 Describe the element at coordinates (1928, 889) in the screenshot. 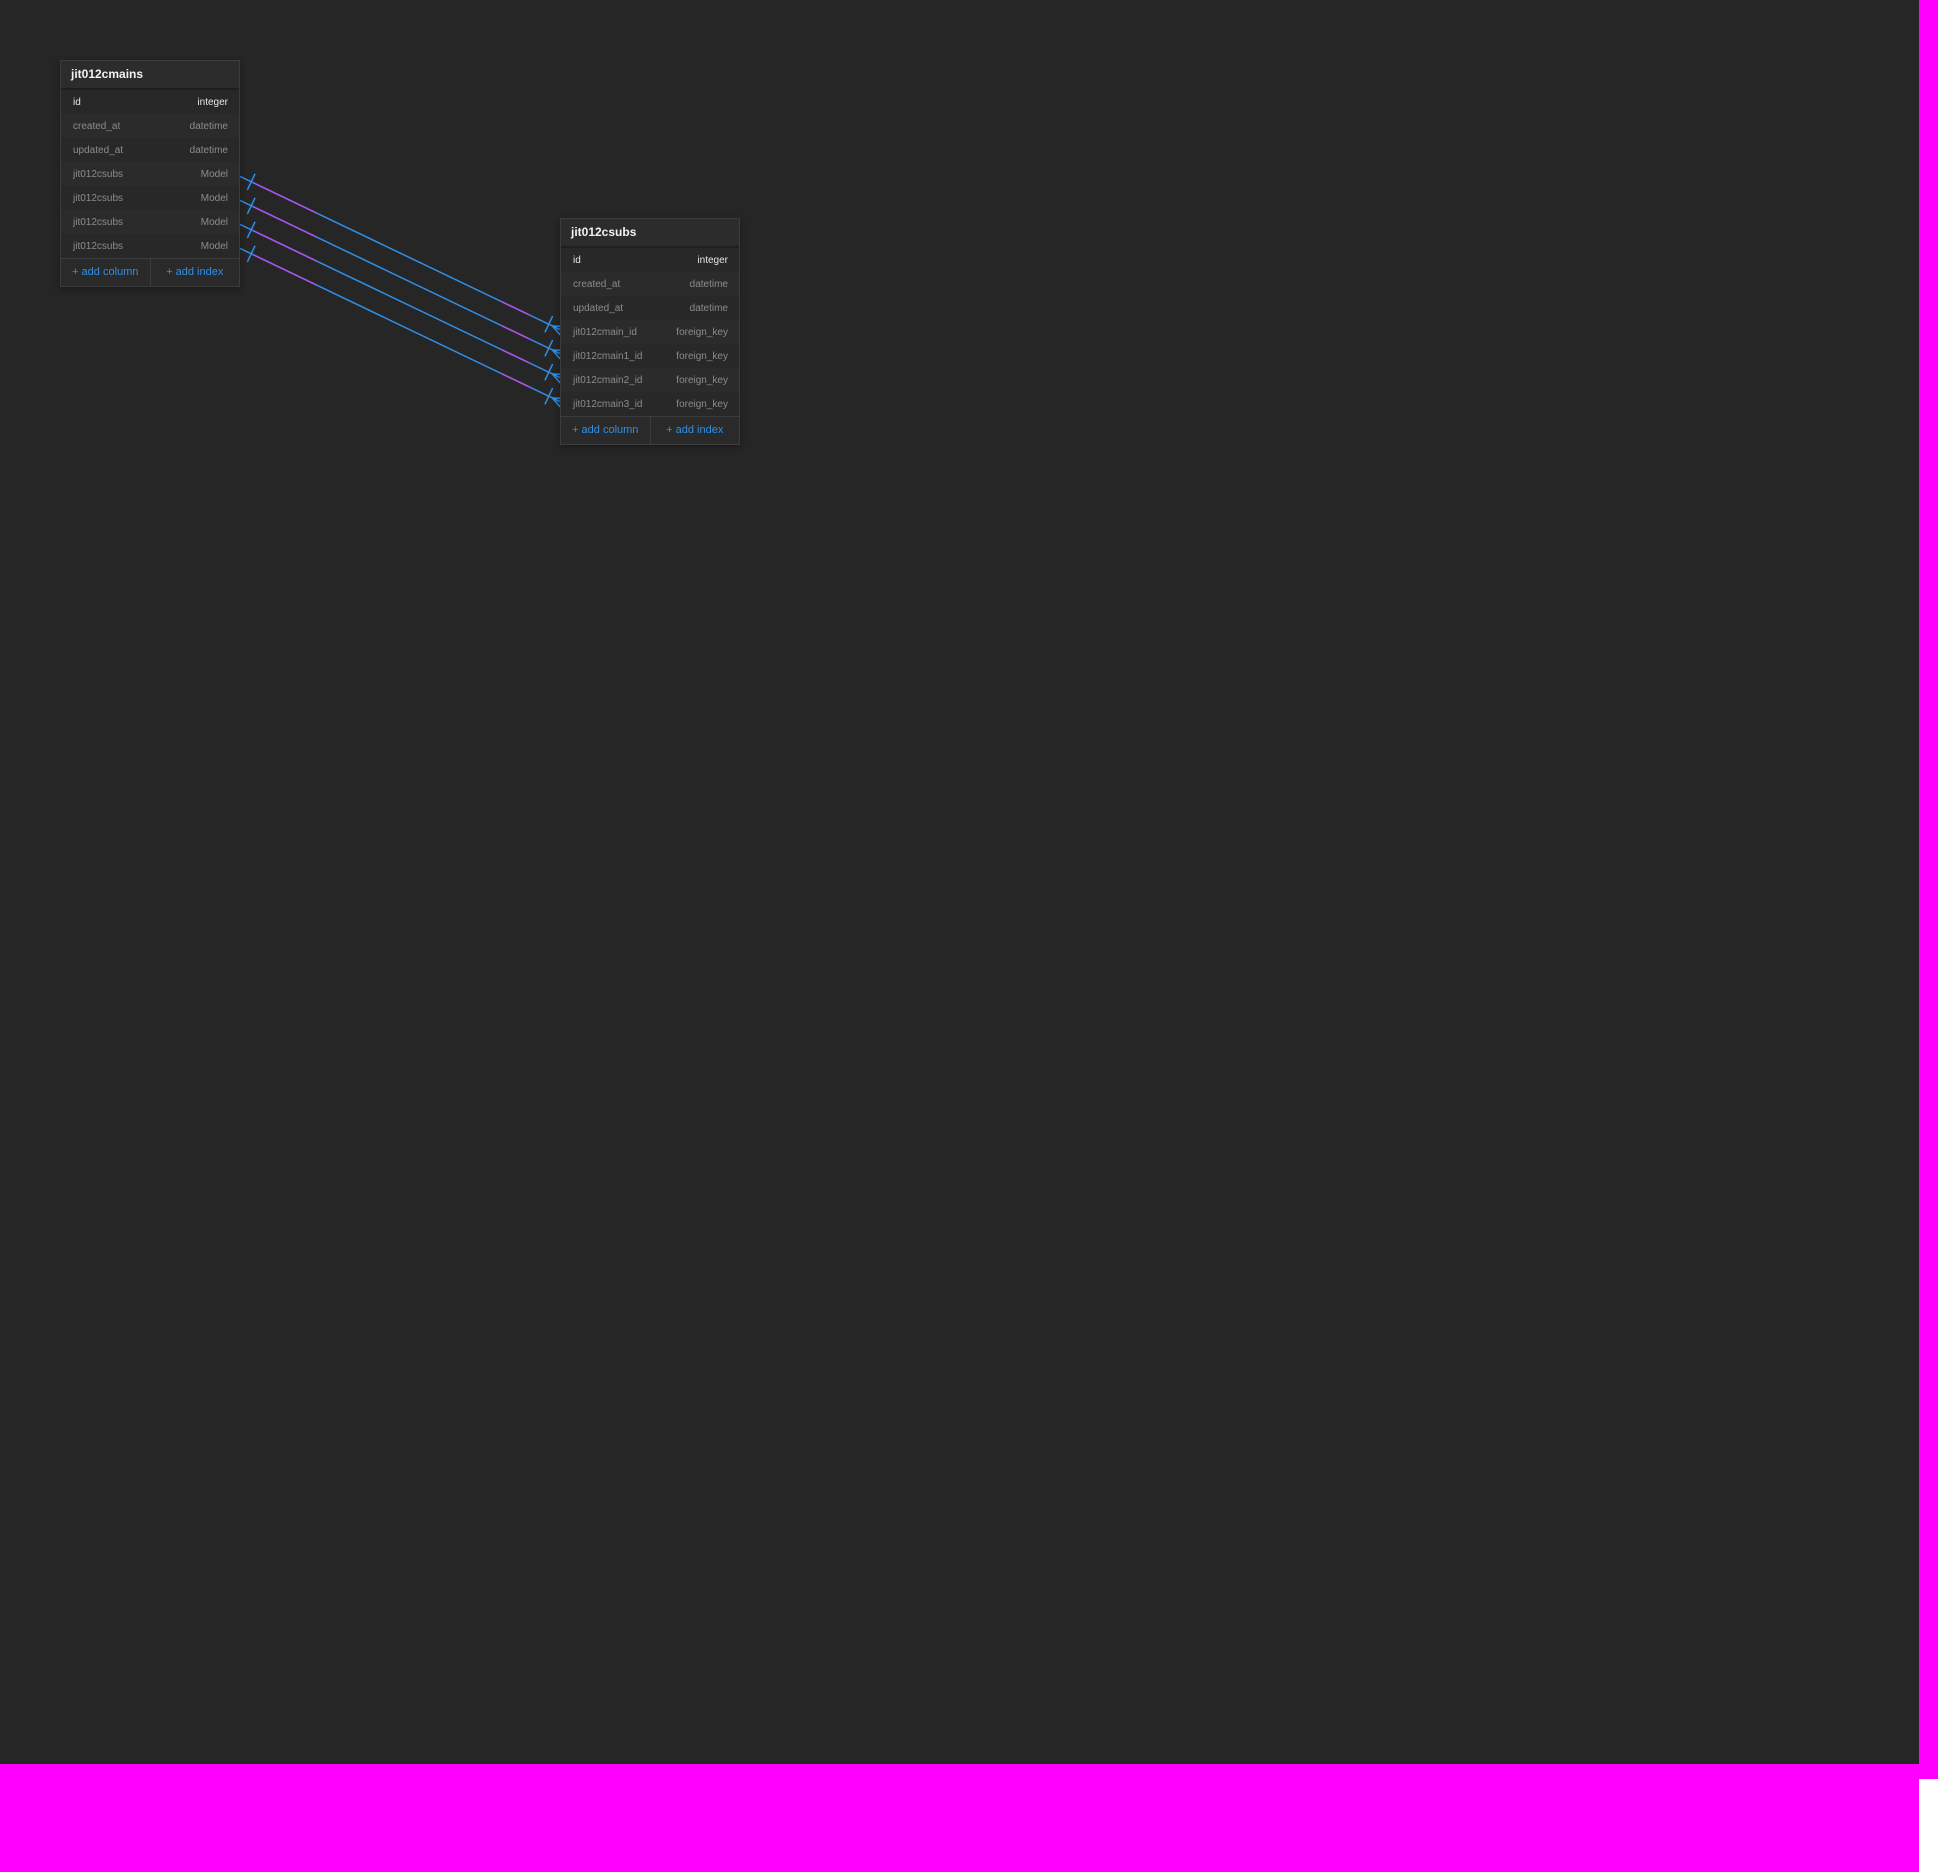

I see `overlay-strip-right` at that location.